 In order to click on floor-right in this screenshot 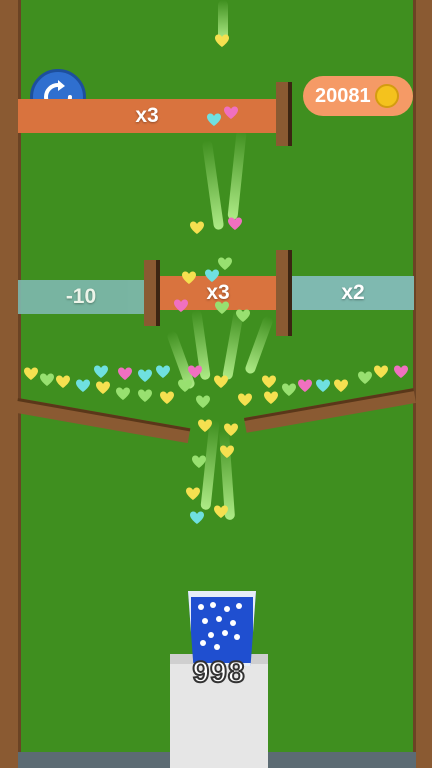, I will do `click(342, 760)`.